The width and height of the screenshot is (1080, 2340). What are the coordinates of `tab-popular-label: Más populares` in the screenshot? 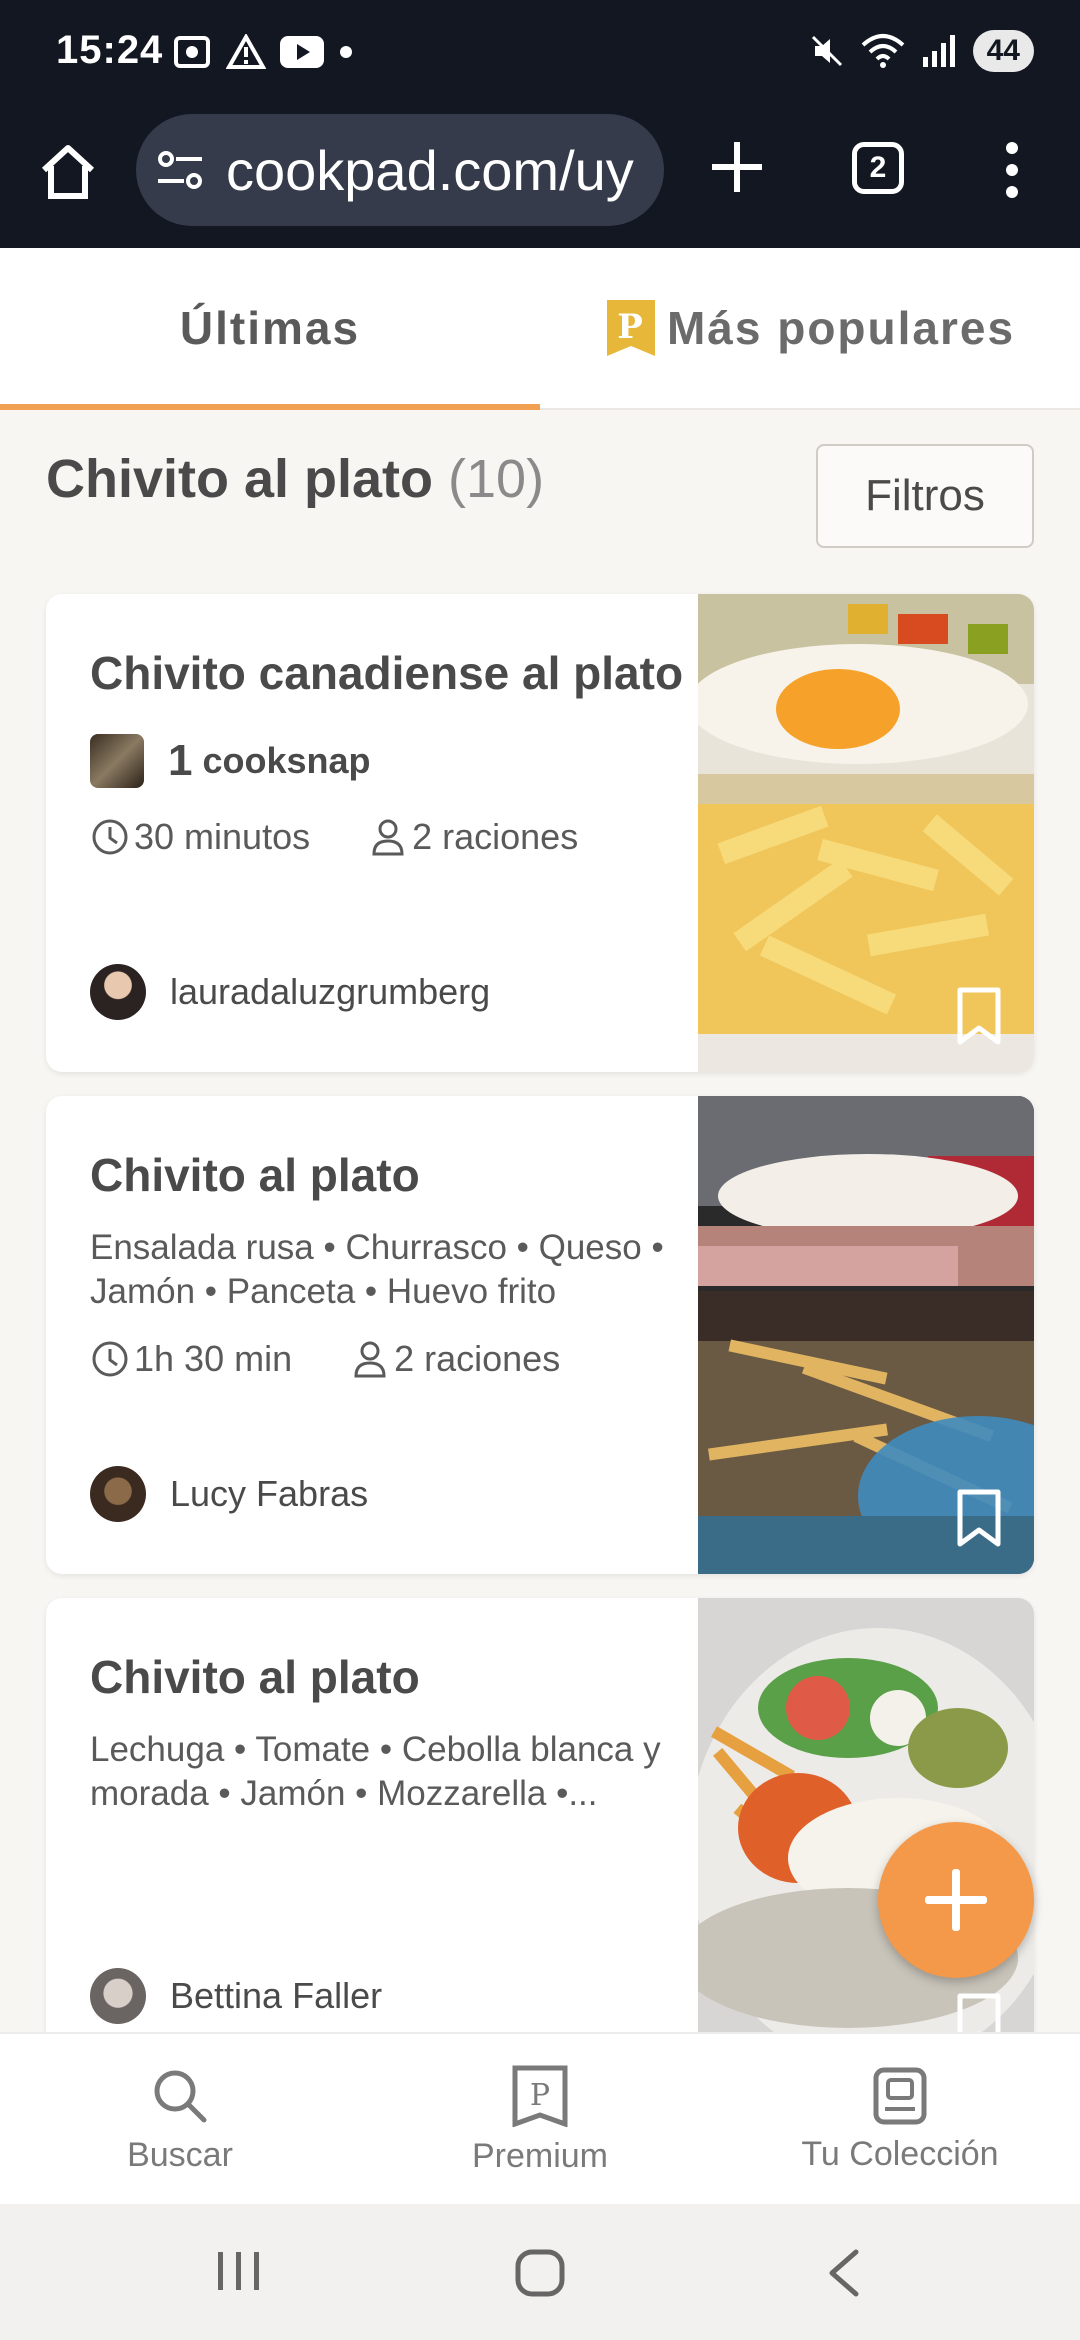 It's located at (841, 328).